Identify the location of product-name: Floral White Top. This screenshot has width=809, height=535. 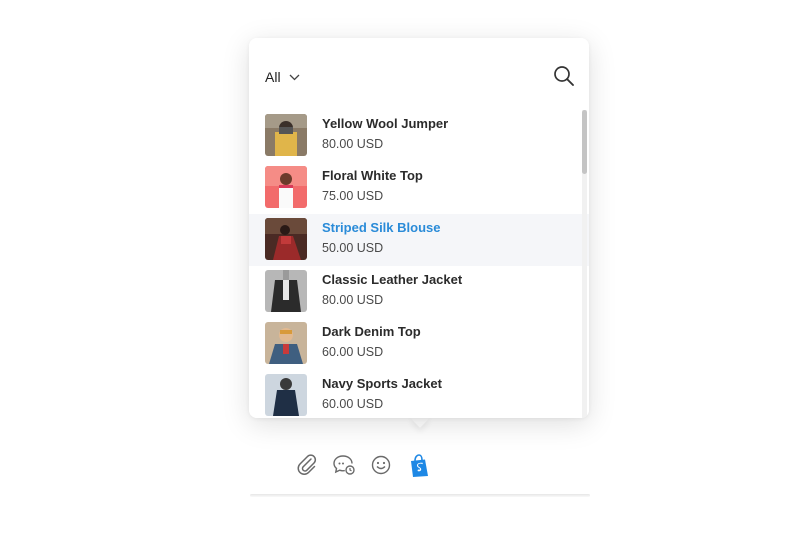
(372, 175).